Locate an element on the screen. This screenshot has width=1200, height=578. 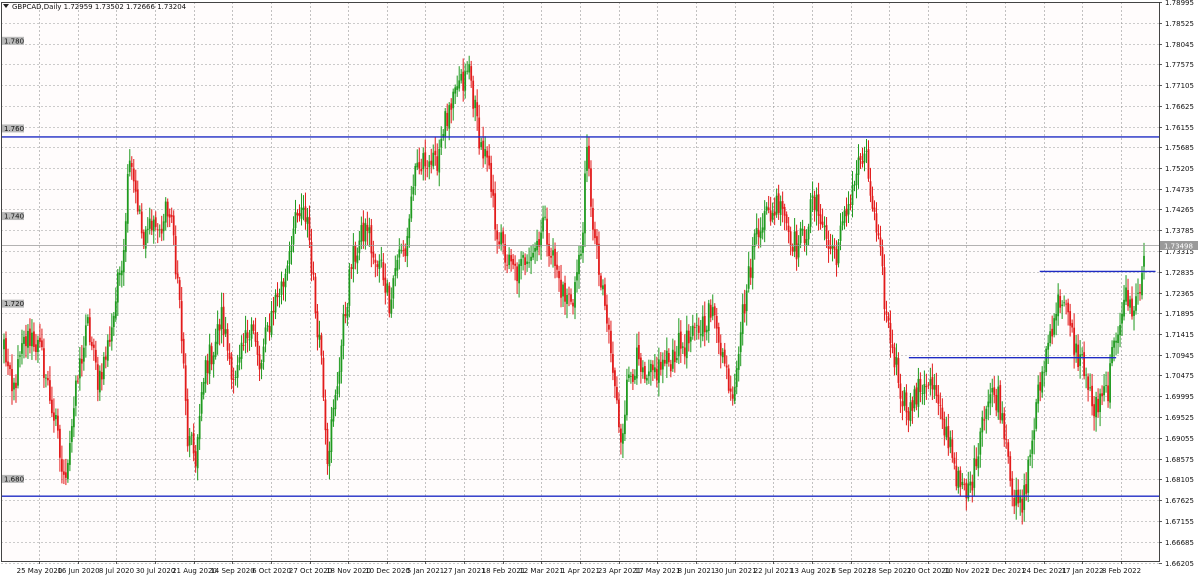
price-axis-label: 1.77105 is located at coordinates (1179, 86).